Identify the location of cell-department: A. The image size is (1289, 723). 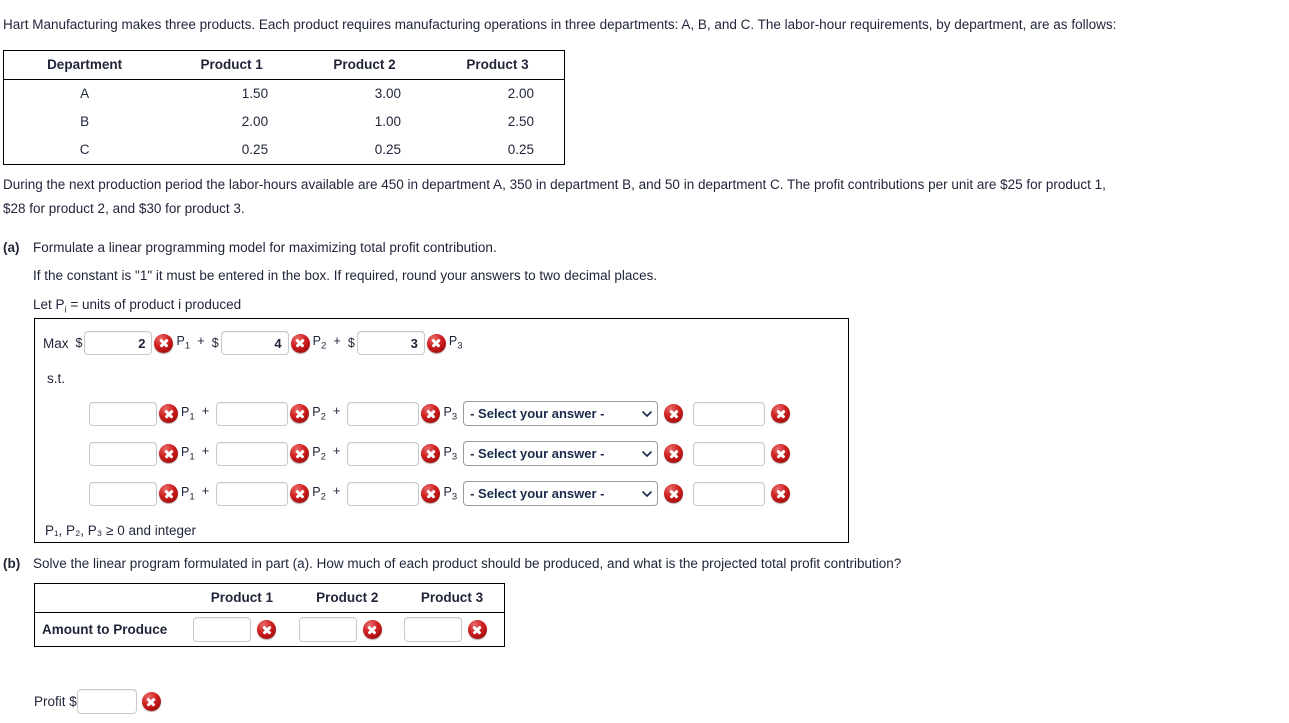
(85, 93).